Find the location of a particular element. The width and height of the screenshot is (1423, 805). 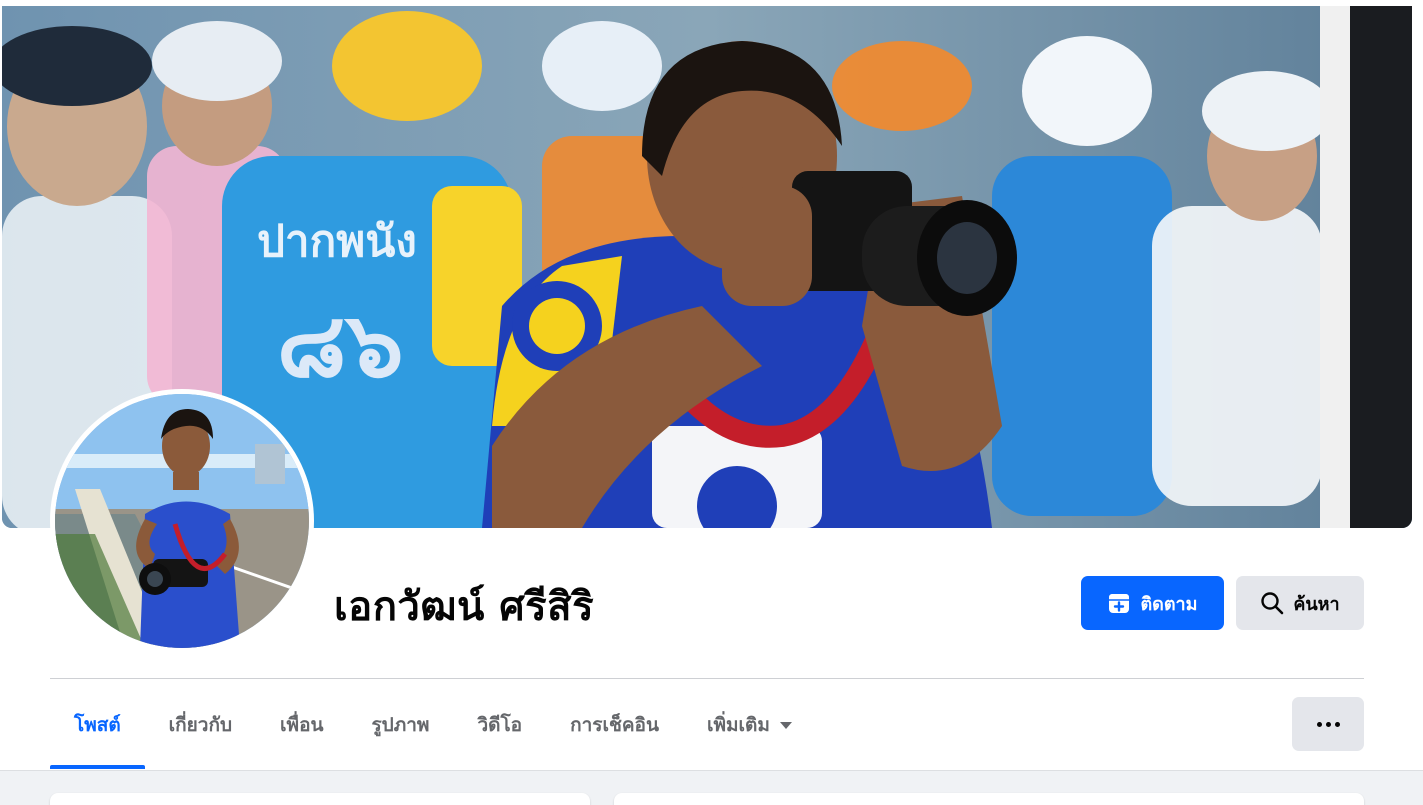

tab-videos: วิดีโอ is located at coordinates (499, 724).